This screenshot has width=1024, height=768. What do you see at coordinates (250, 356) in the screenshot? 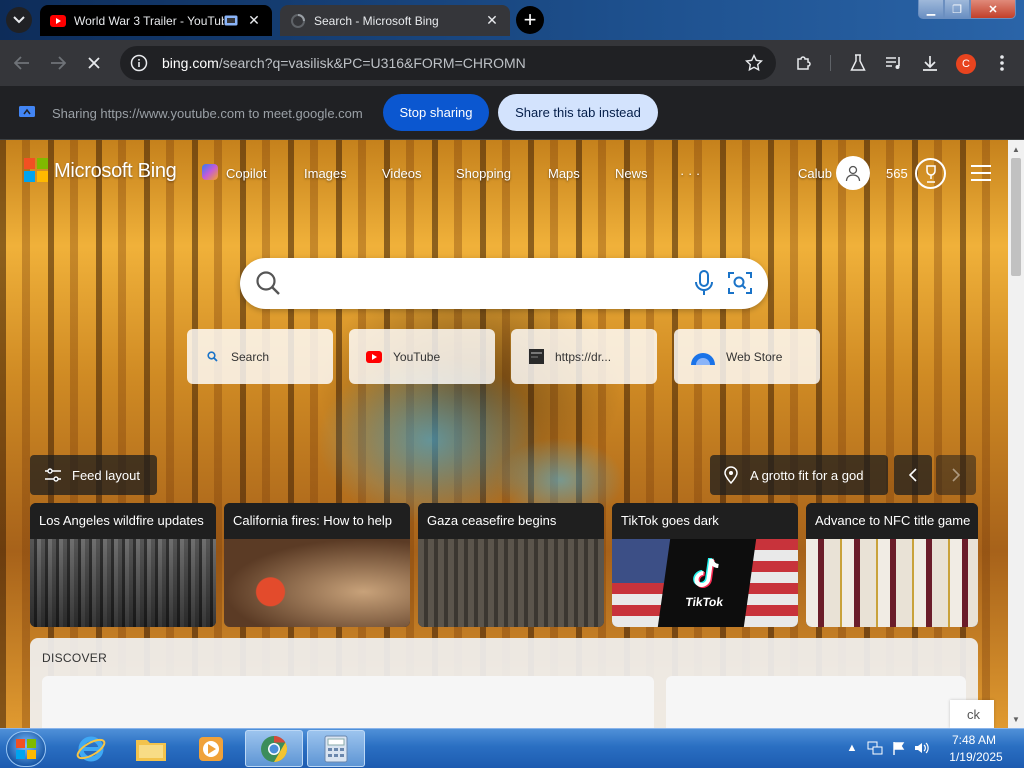
I see `quick-link-label: Search` at bounding box center [250, 356].